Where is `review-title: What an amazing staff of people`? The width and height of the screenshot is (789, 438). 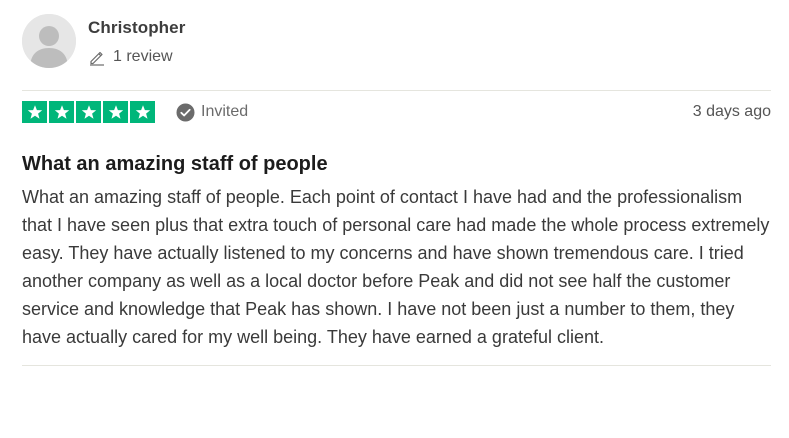 review-title: What an amazing staff of people is located at coordinates (396, 164).